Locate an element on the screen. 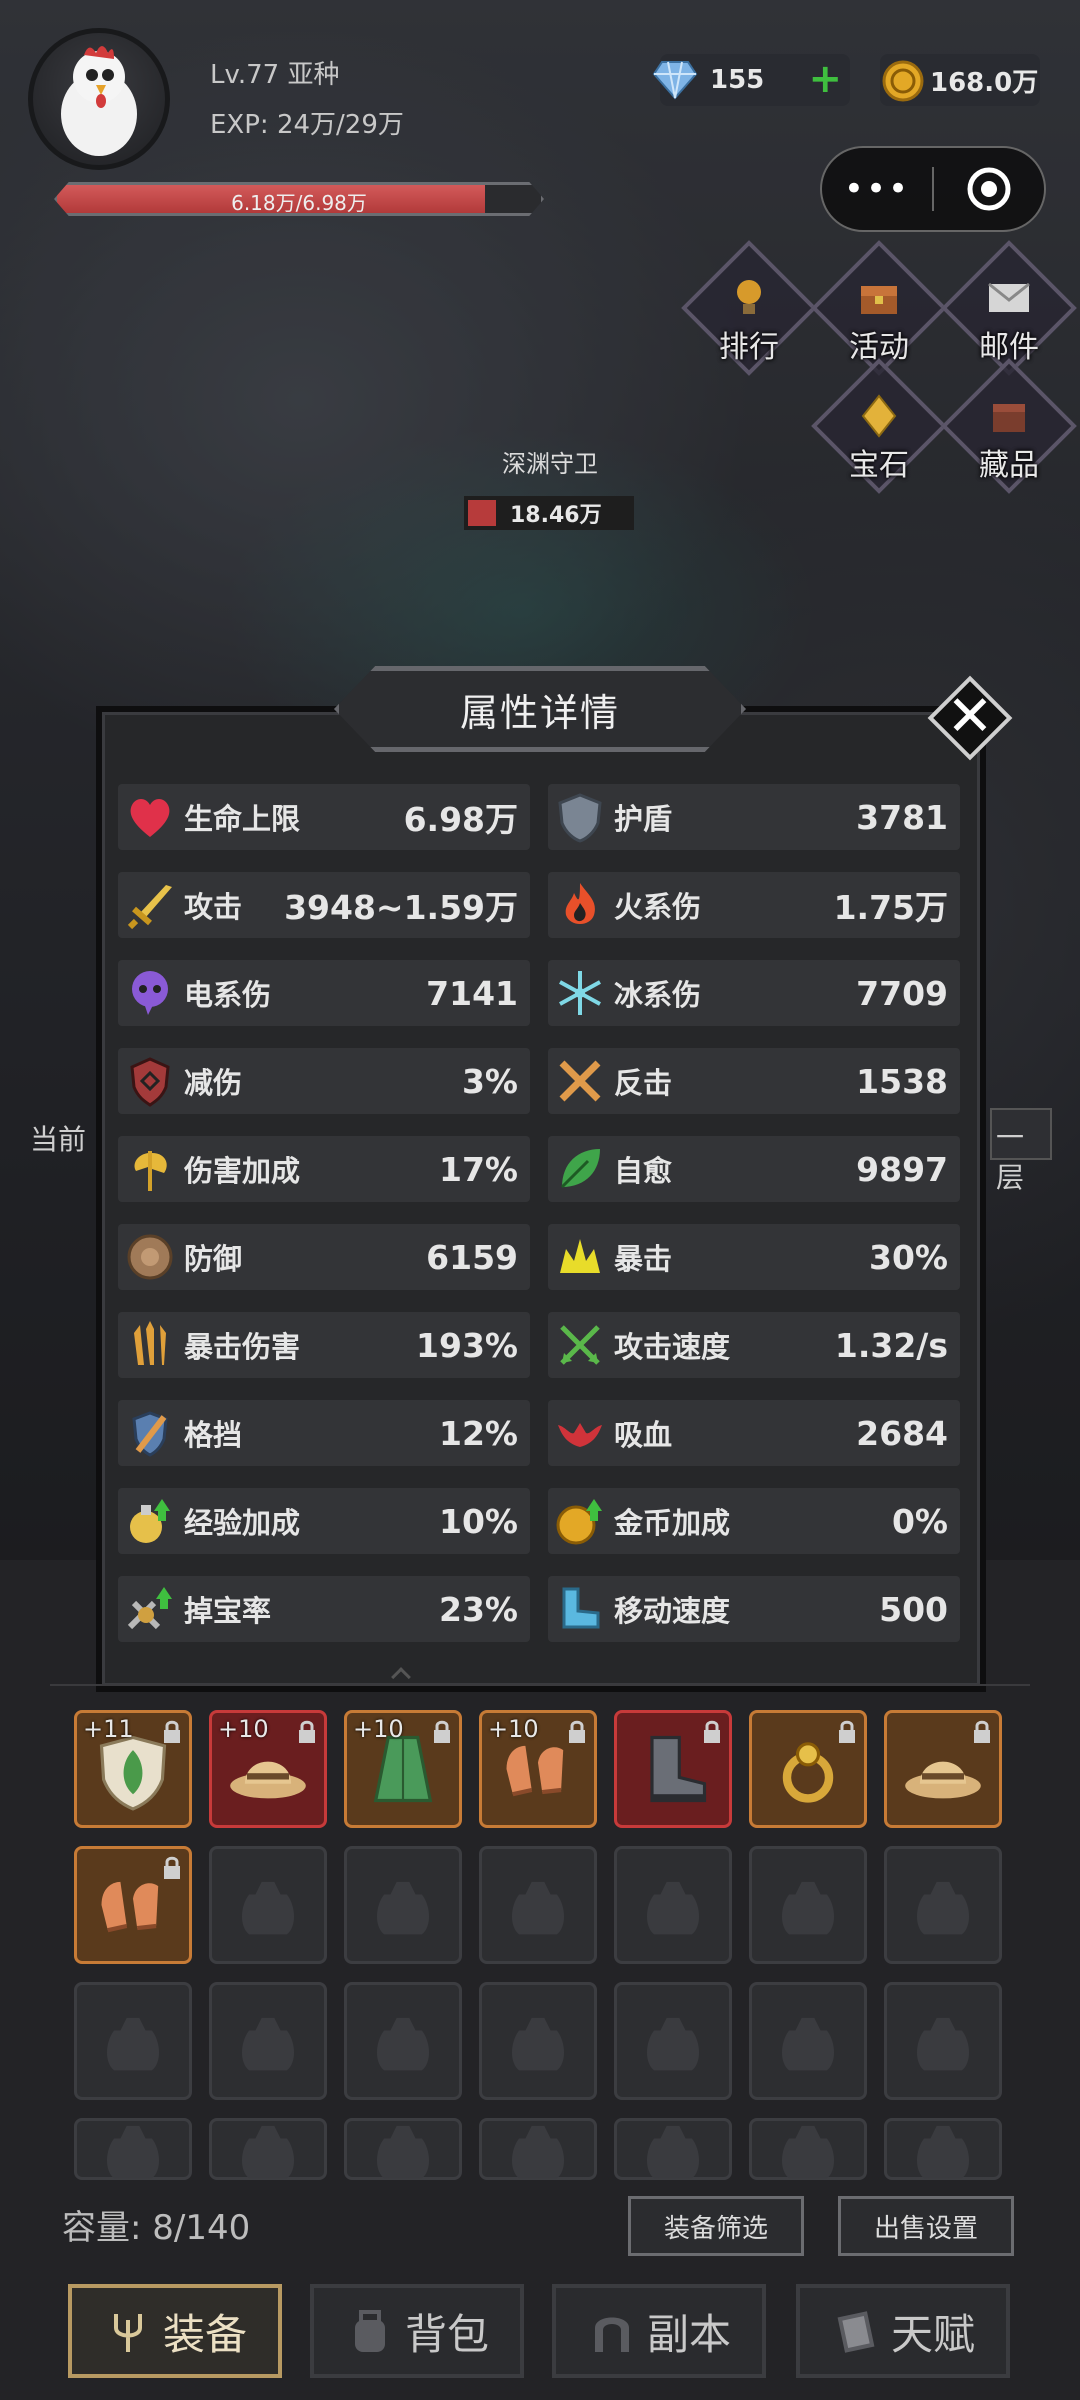  tab-backpack: 背包 is located at coordinates (417, 2331).